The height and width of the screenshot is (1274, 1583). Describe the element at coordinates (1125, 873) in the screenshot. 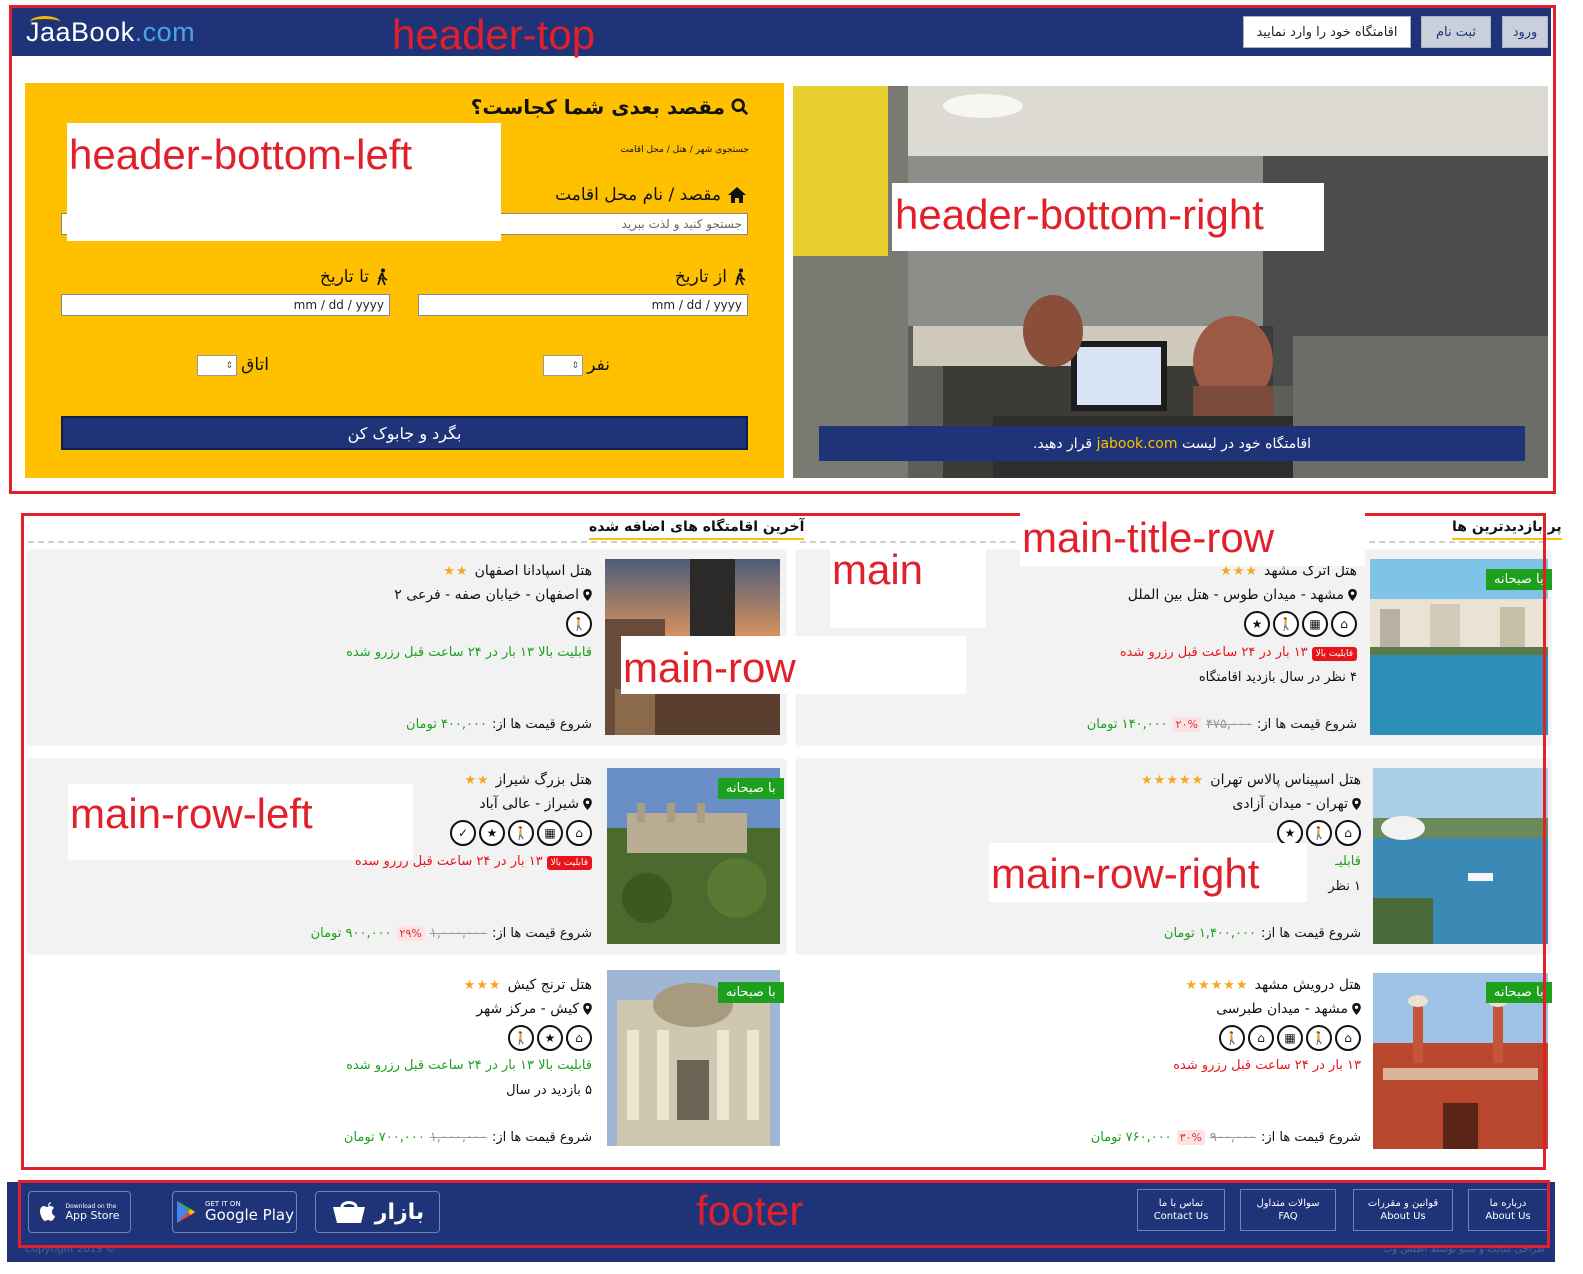

I see `annotation-main-row-right: main-row-right` at that location.